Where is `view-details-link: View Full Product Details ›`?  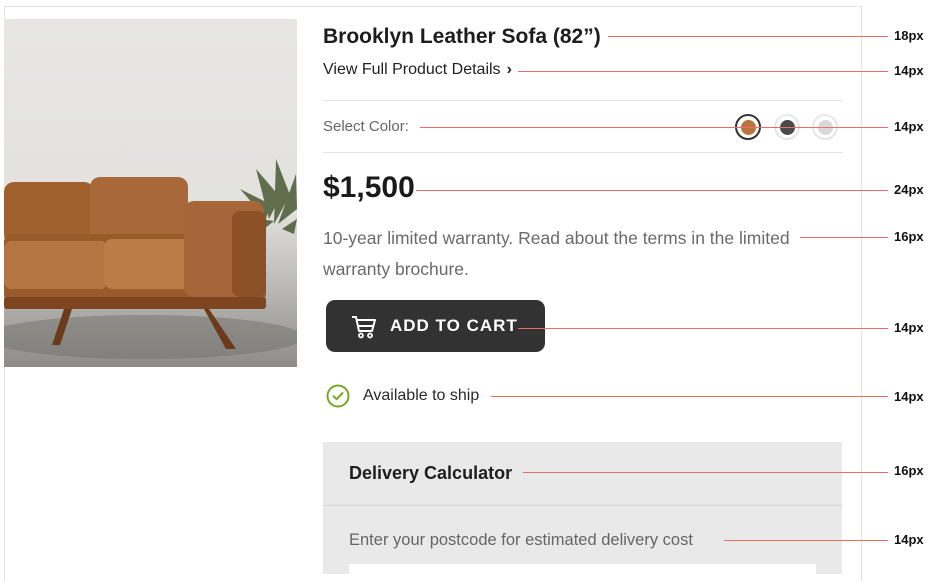 view-details-link: View Full Product Details › is located at coordinates (417, 70).